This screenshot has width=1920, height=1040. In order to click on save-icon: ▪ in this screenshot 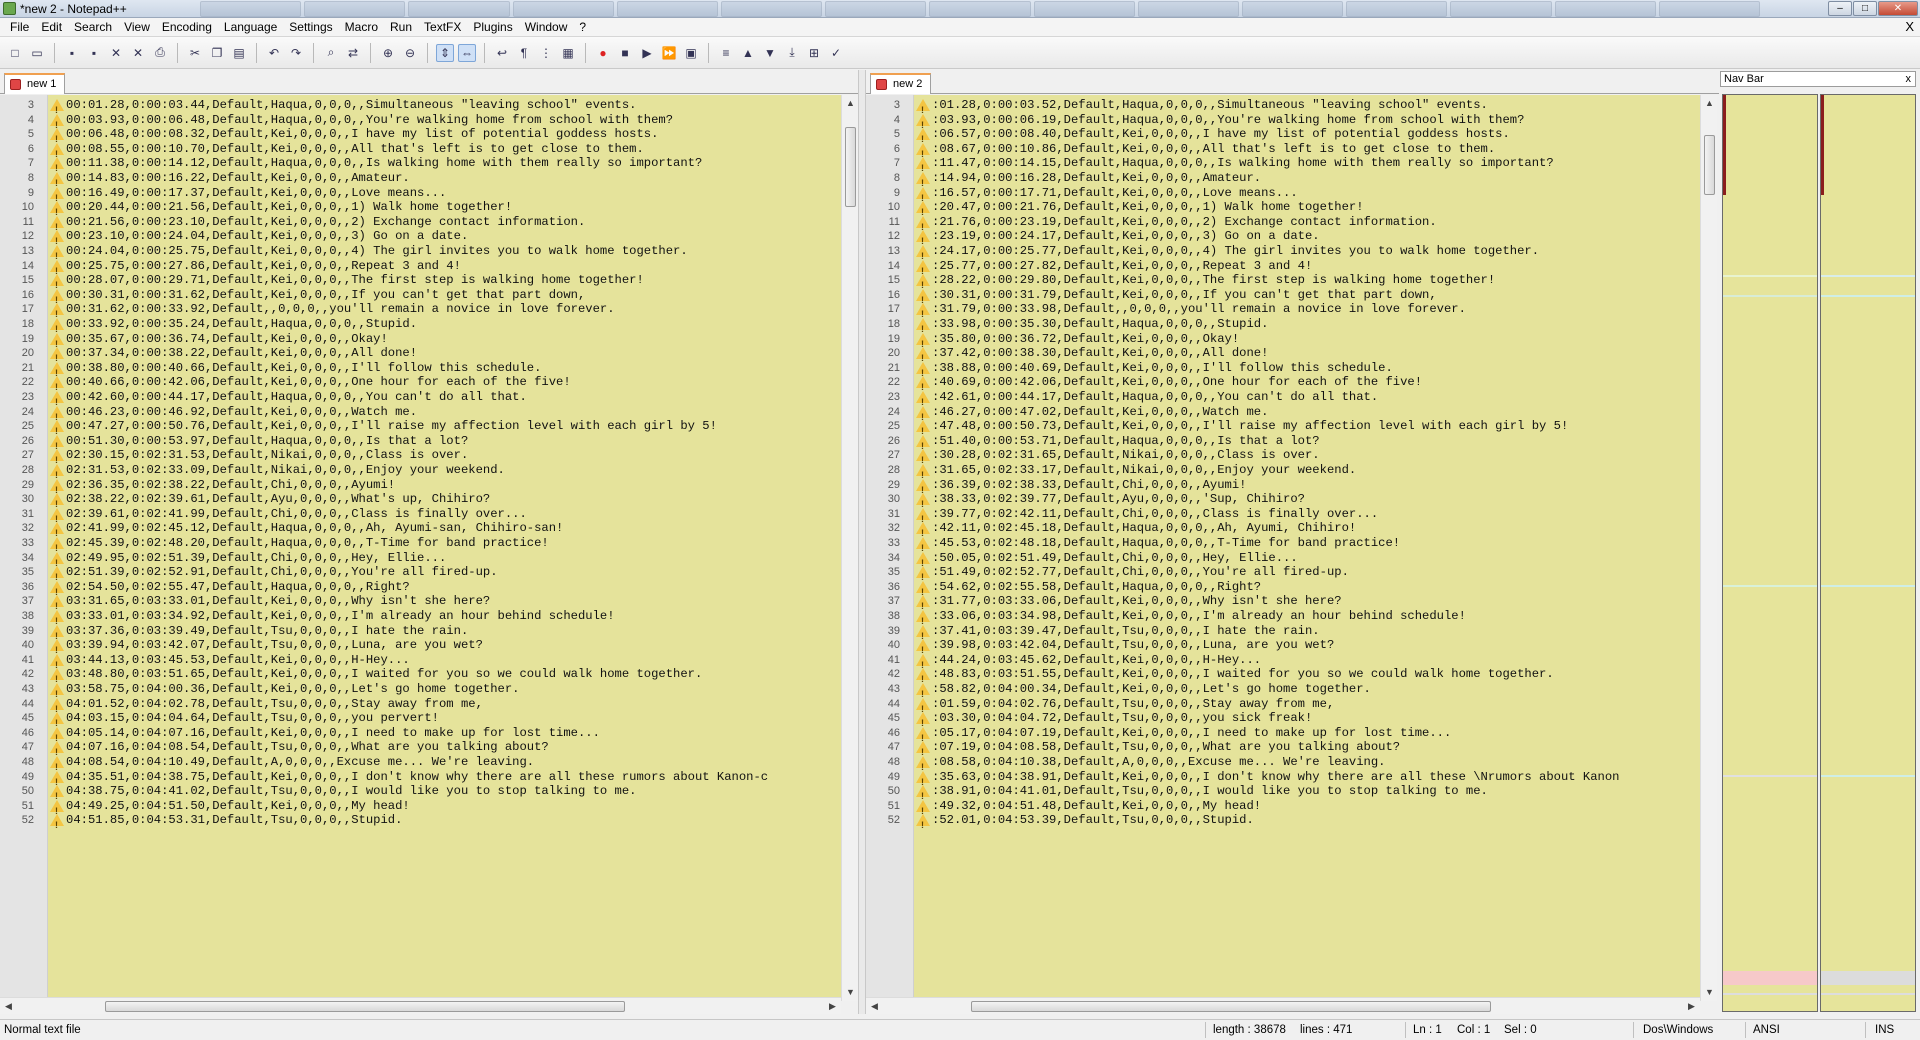, I will do `click(72, 53)`.